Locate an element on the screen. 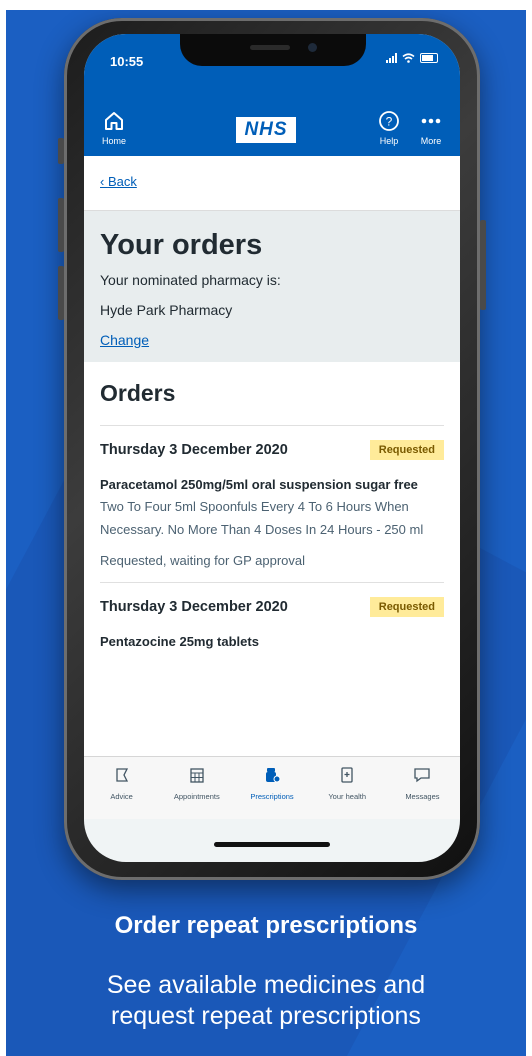  promo-title: Order repeat prescriptions is located at coordinates (266, 925).